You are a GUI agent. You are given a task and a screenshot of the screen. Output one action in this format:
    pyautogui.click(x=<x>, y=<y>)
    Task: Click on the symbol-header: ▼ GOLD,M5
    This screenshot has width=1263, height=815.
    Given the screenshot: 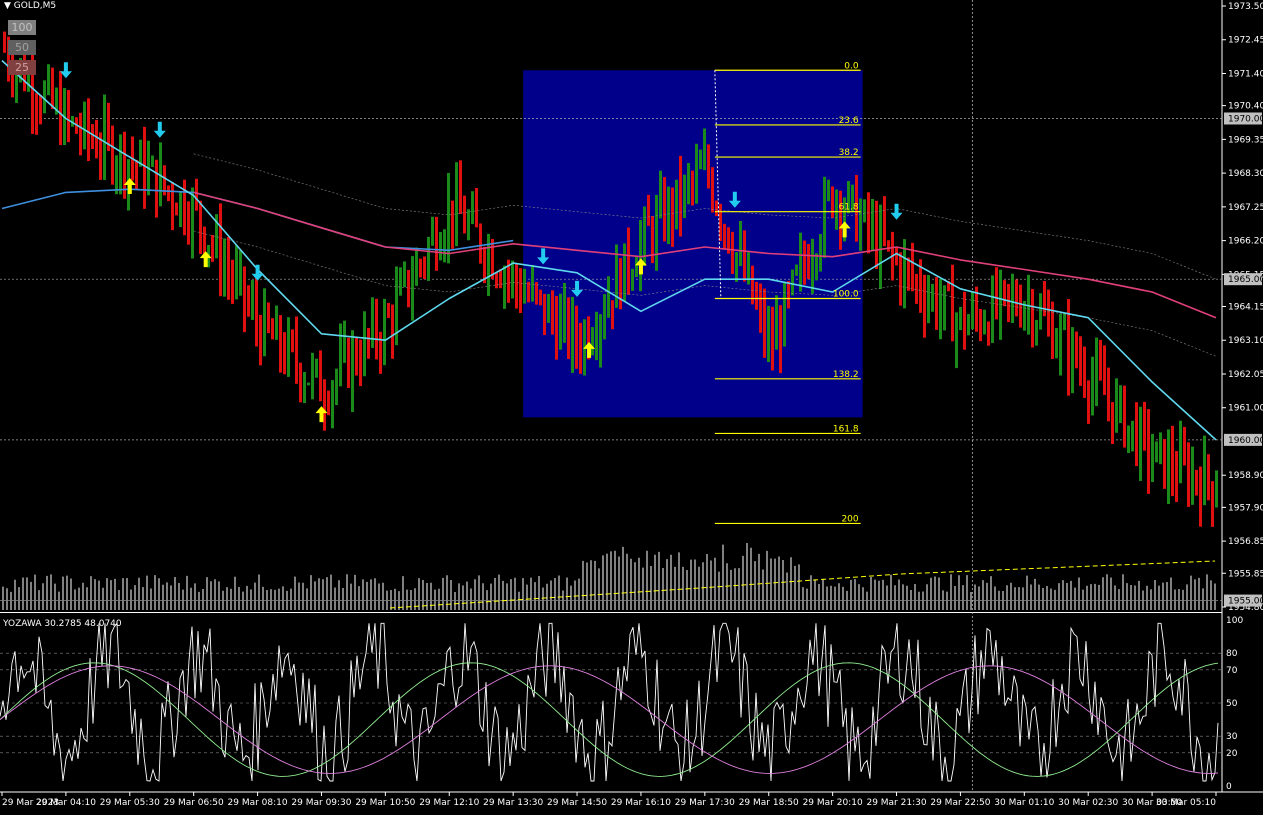 What is the action you would take?
    pyautogui.click(x=30, y=6)
    